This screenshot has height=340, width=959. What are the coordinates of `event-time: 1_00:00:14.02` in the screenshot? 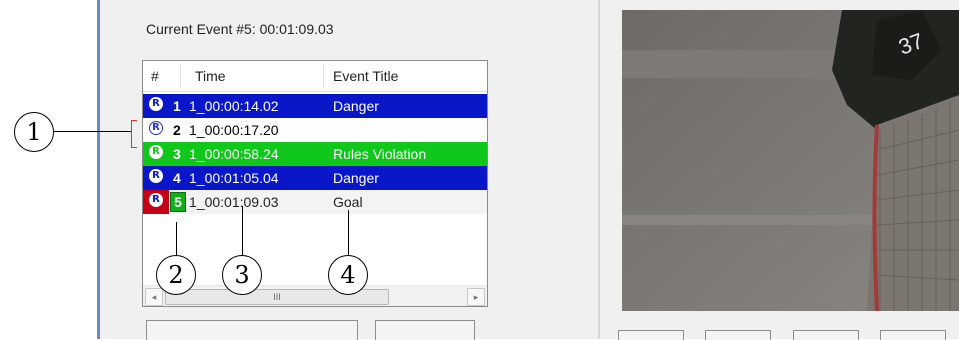 It's located at (234, 106).